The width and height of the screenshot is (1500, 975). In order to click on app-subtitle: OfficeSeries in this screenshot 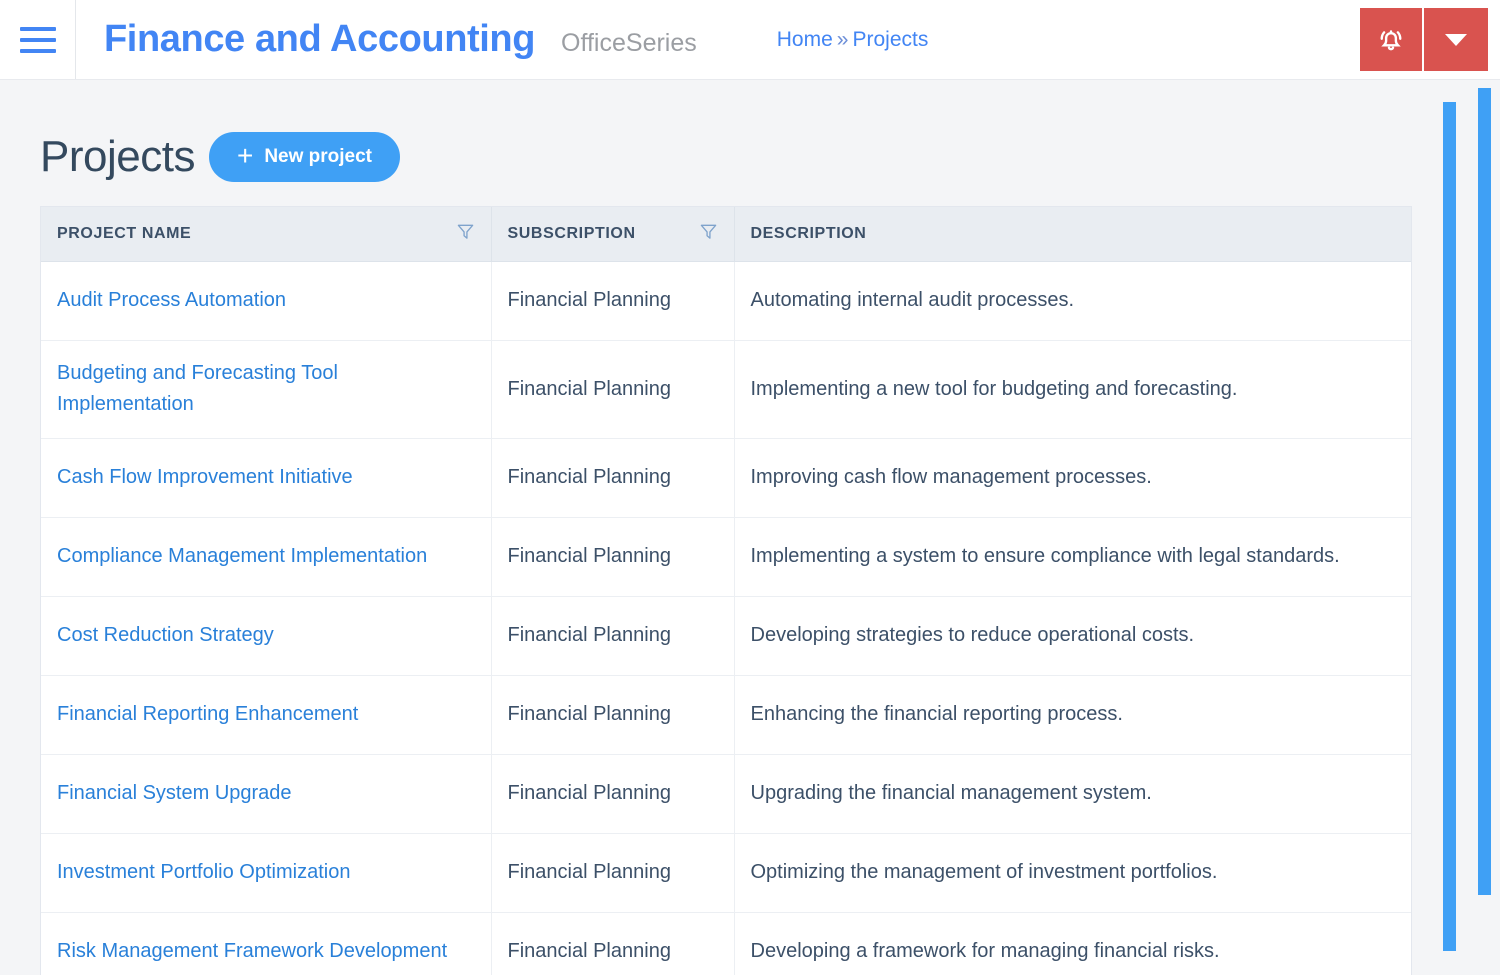, I will do `click(629, 43)`.